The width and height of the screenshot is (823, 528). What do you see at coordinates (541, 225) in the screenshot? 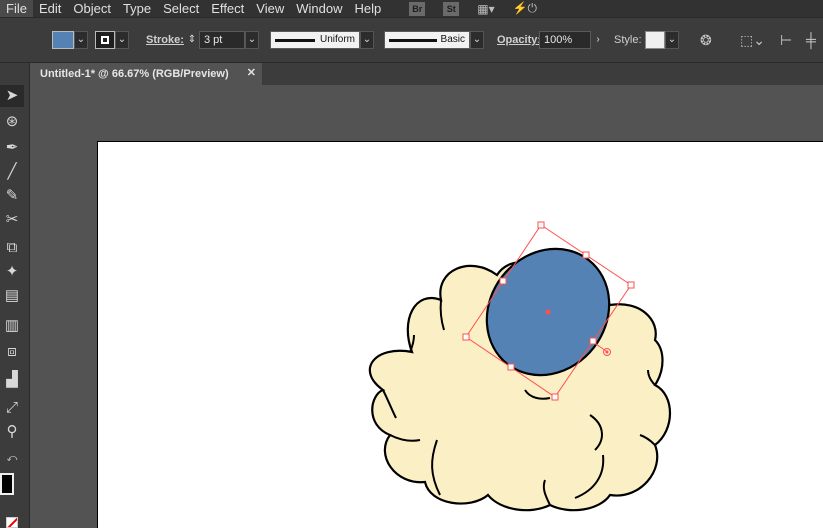
I see `handle-top` at bounding box center [541, 225].